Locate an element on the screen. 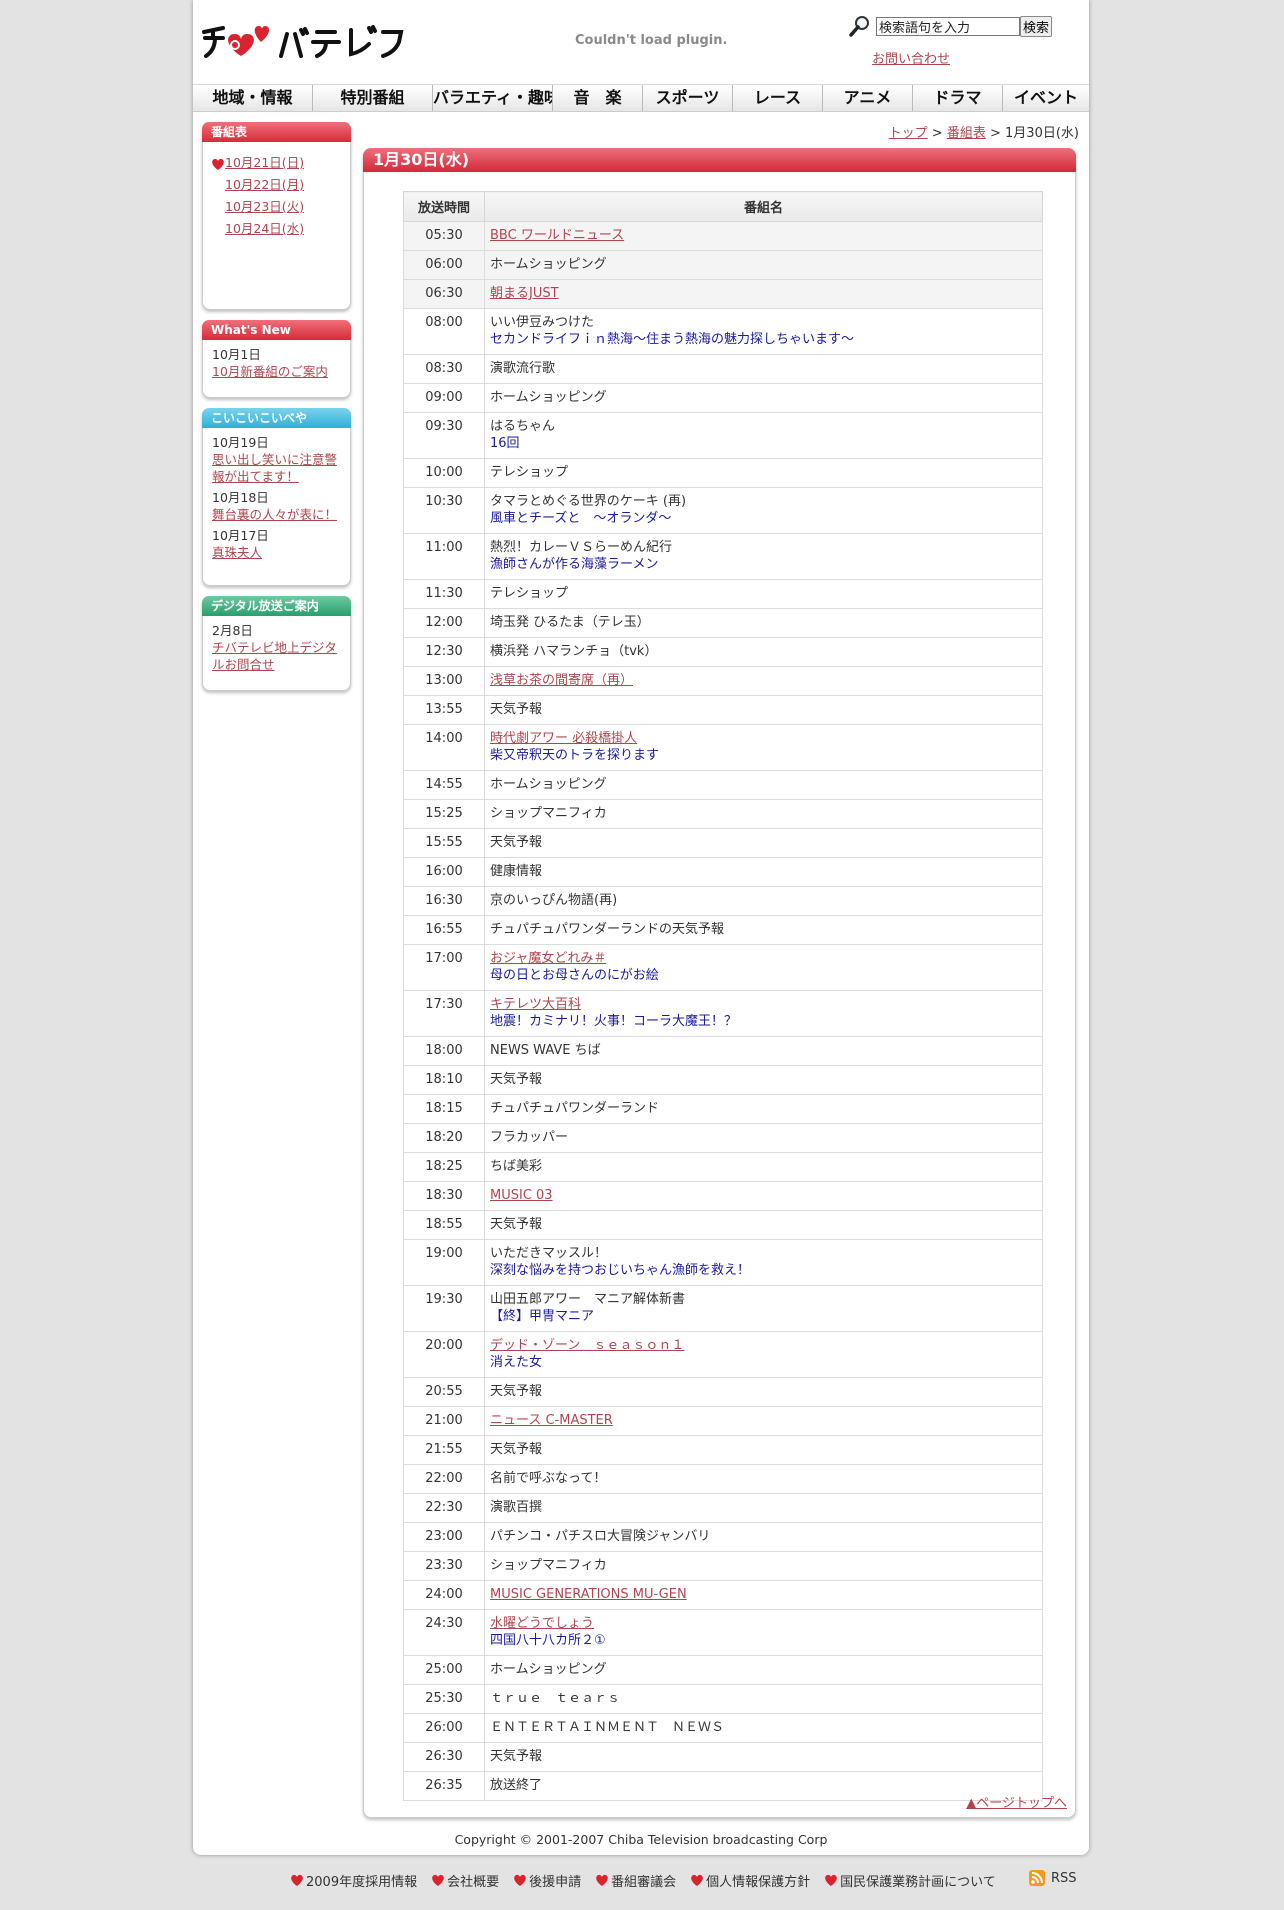 The height and width of the screenshot is (1910, 1284). entry-link: 真珠夫人 is located at coordinates (276, 552).